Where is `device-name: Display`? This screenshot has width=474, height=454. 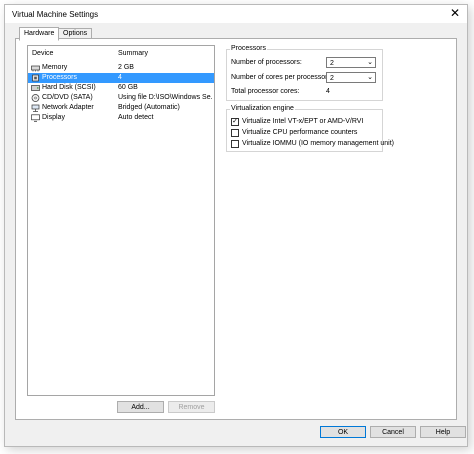
device-name: Display is located at coordinates (53, 117).